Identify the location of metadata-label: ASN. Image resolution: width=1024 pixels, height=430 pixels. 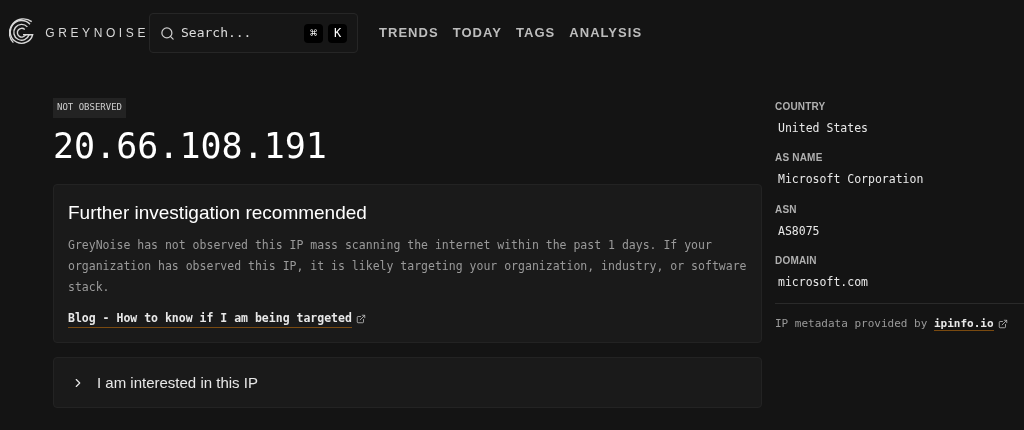
(786, 209).